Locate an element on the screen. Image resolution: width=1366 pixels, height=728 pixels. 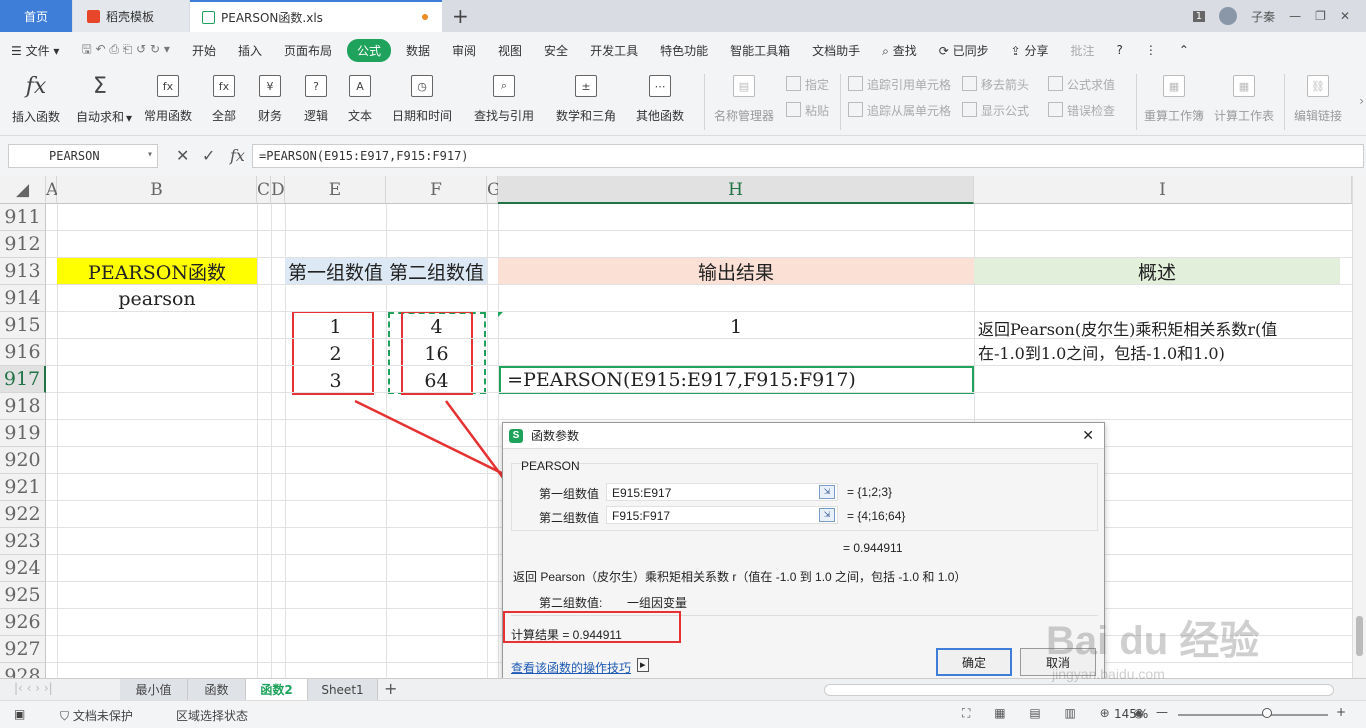
ribbon-scroll-right-icon: › is located at coordinates (1361, 101).